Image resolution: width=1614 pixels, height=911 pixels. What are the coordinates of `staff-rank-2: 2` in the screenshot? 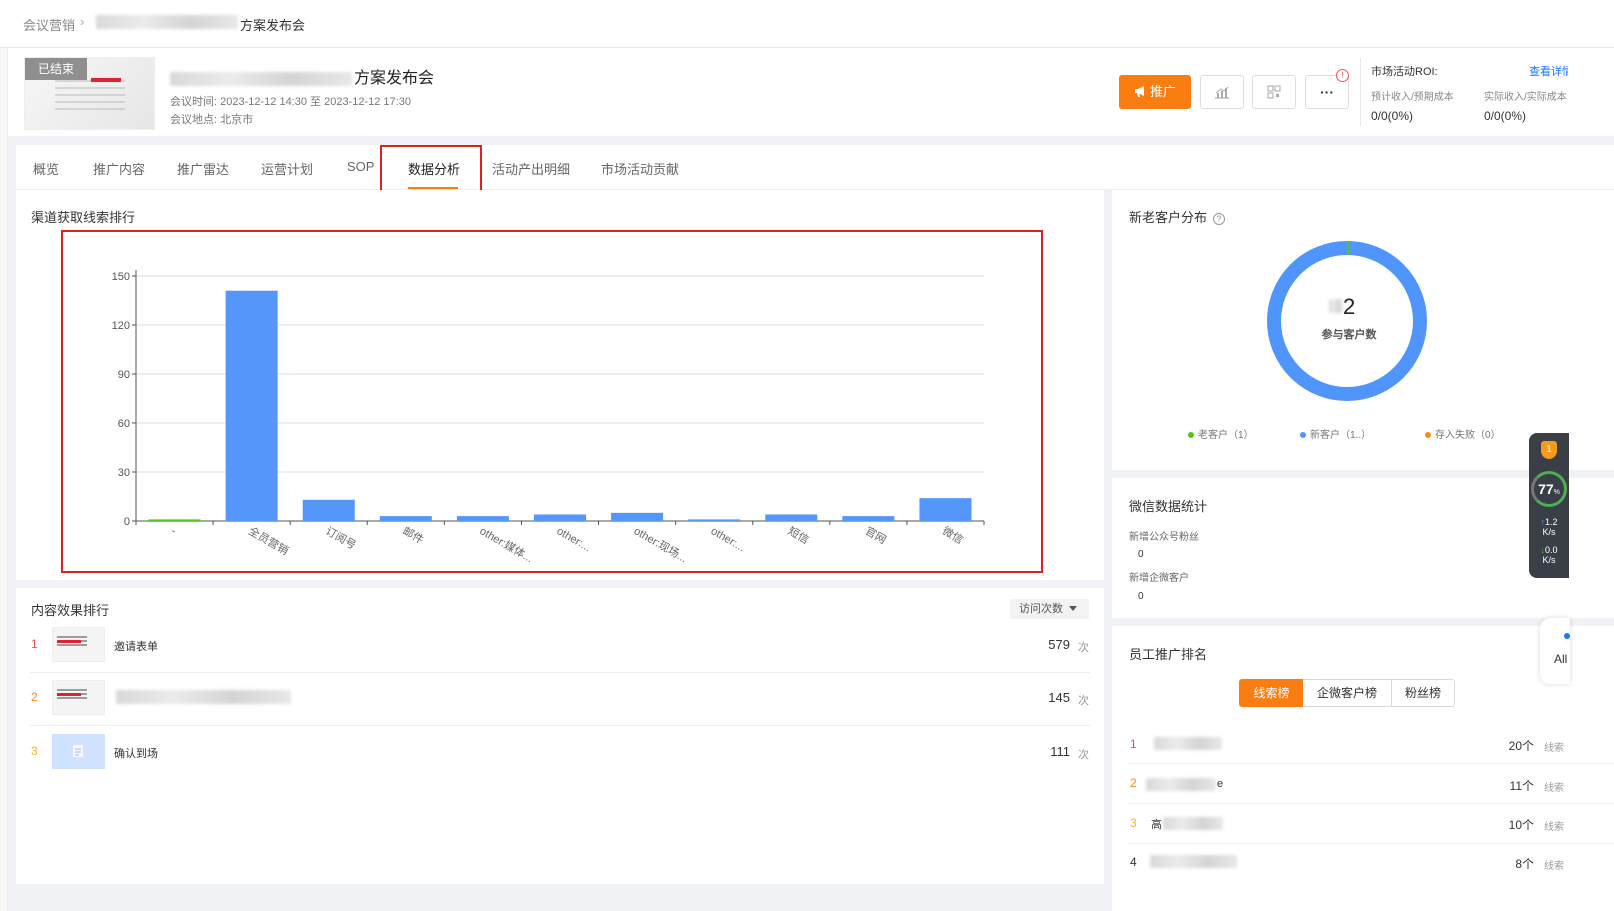 It's located at (1133, 783).